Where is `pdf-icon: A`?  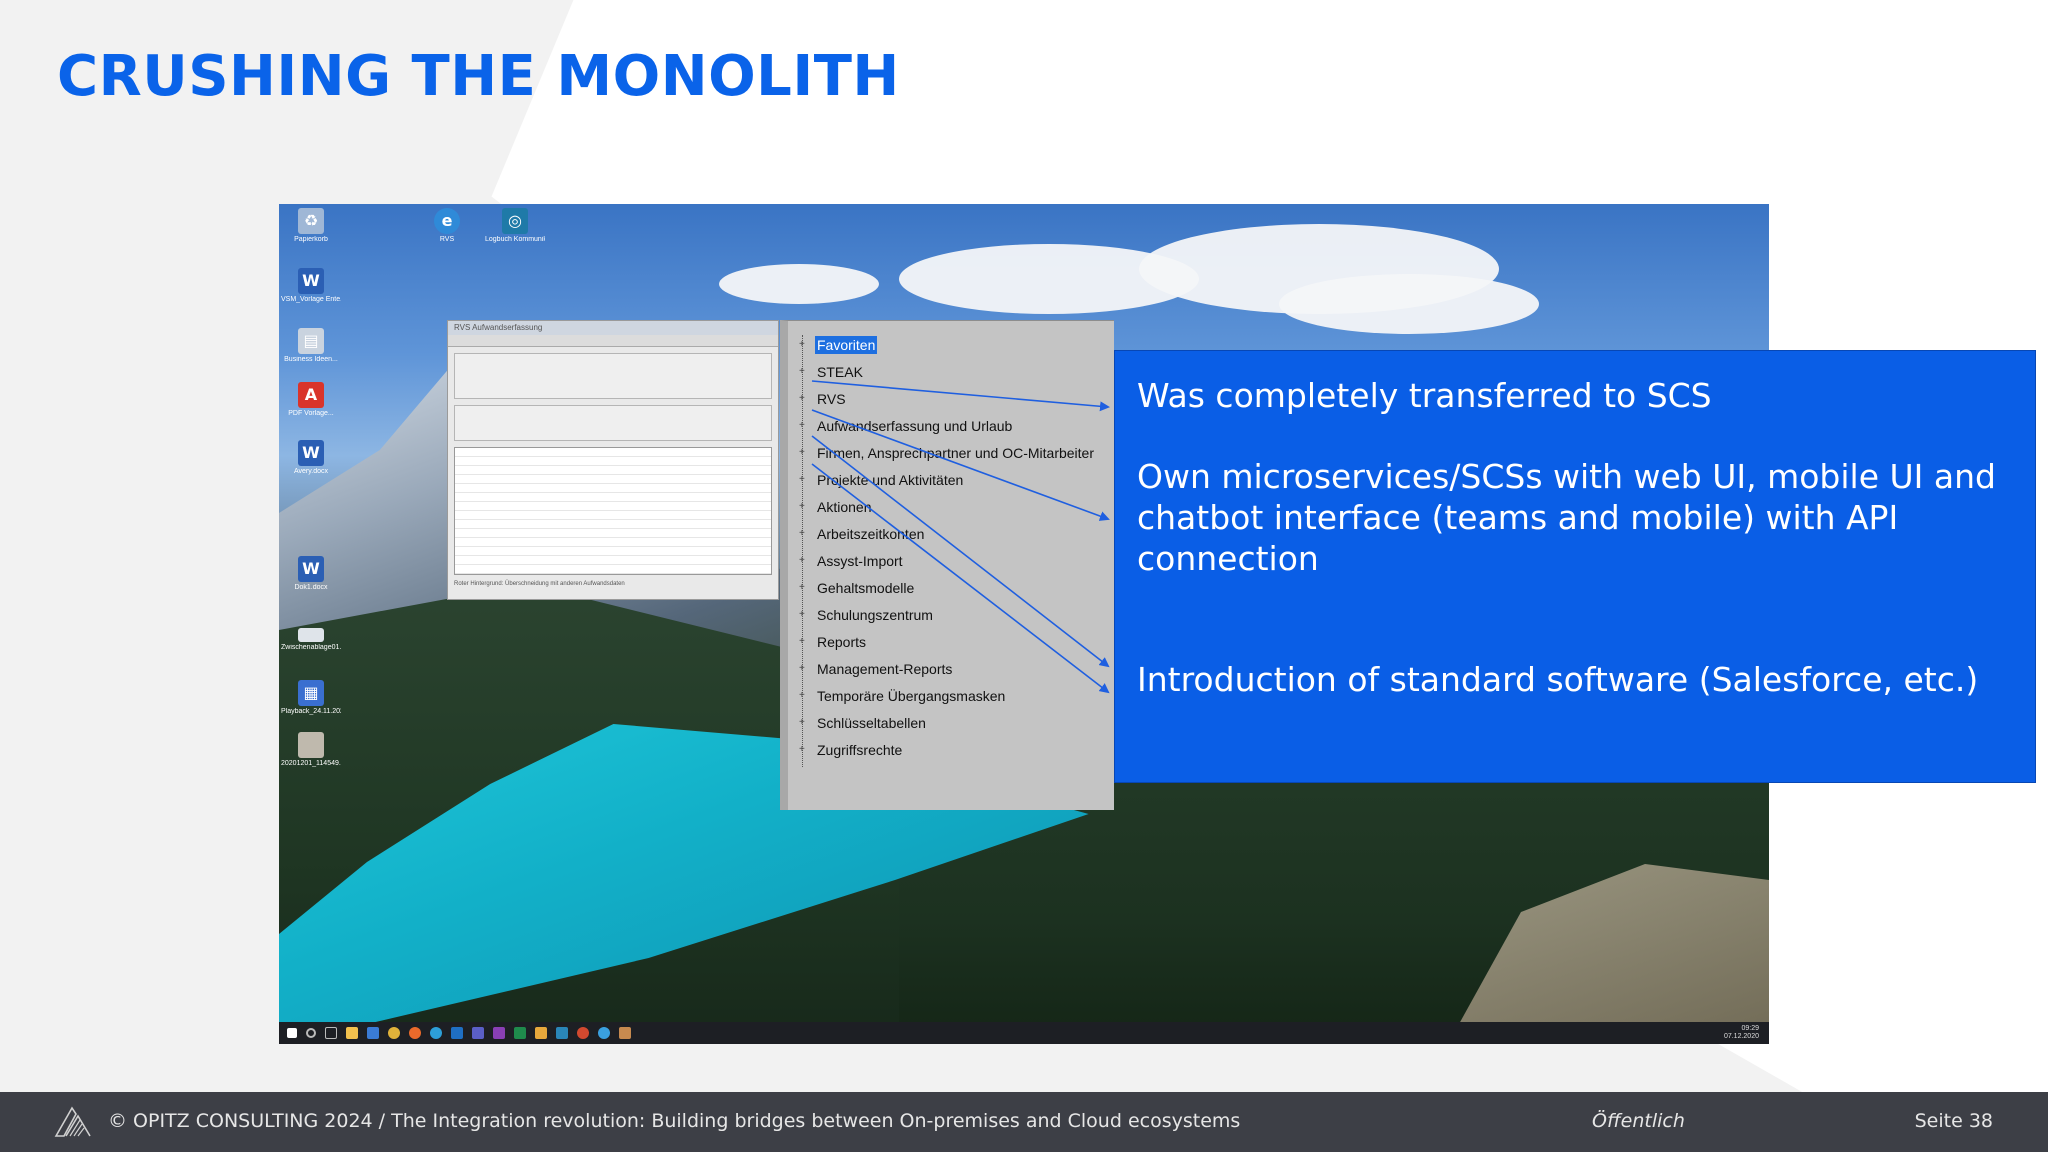
pdf-icon: A is located at coordinates (311, 395).